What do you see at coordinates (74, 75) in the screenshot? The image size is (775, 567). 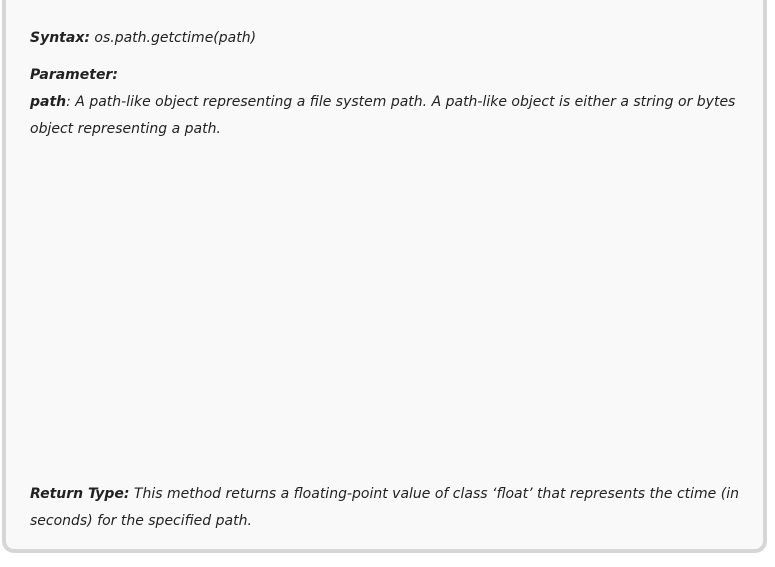 I see `parameter-heading: Parameter:` at bounding box center [74, 75].